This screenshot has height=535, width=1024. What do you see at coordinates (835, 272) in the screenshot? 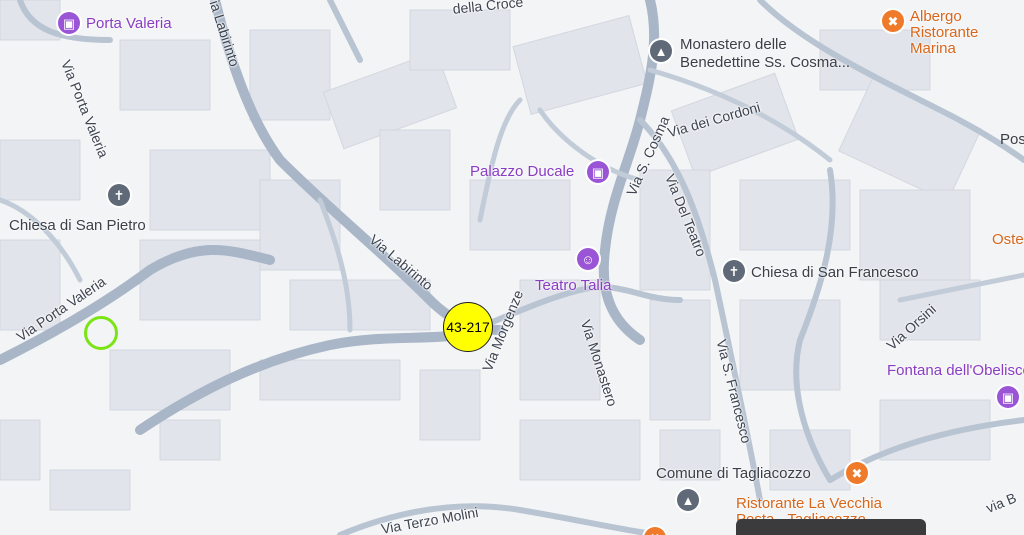
I see `poi-chiesa-san-francesco: Chiesa di San Francesco` at bounding box center [835, 272].